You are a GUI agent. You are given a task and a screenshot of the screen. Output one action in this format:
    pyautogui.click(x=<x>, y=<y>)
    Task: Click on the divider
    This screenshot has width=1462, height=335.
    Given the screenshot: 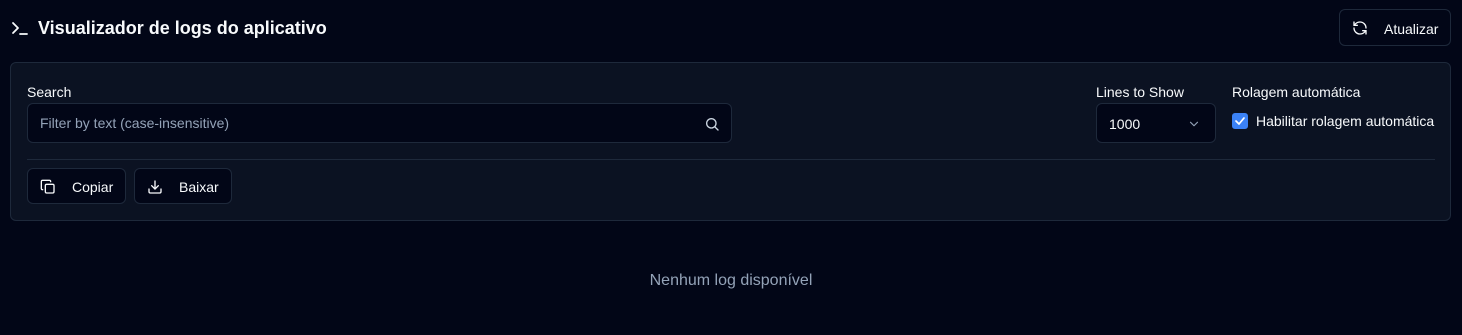 What is the action you would take?
    pyautogui.click(x=731, y=159)
    